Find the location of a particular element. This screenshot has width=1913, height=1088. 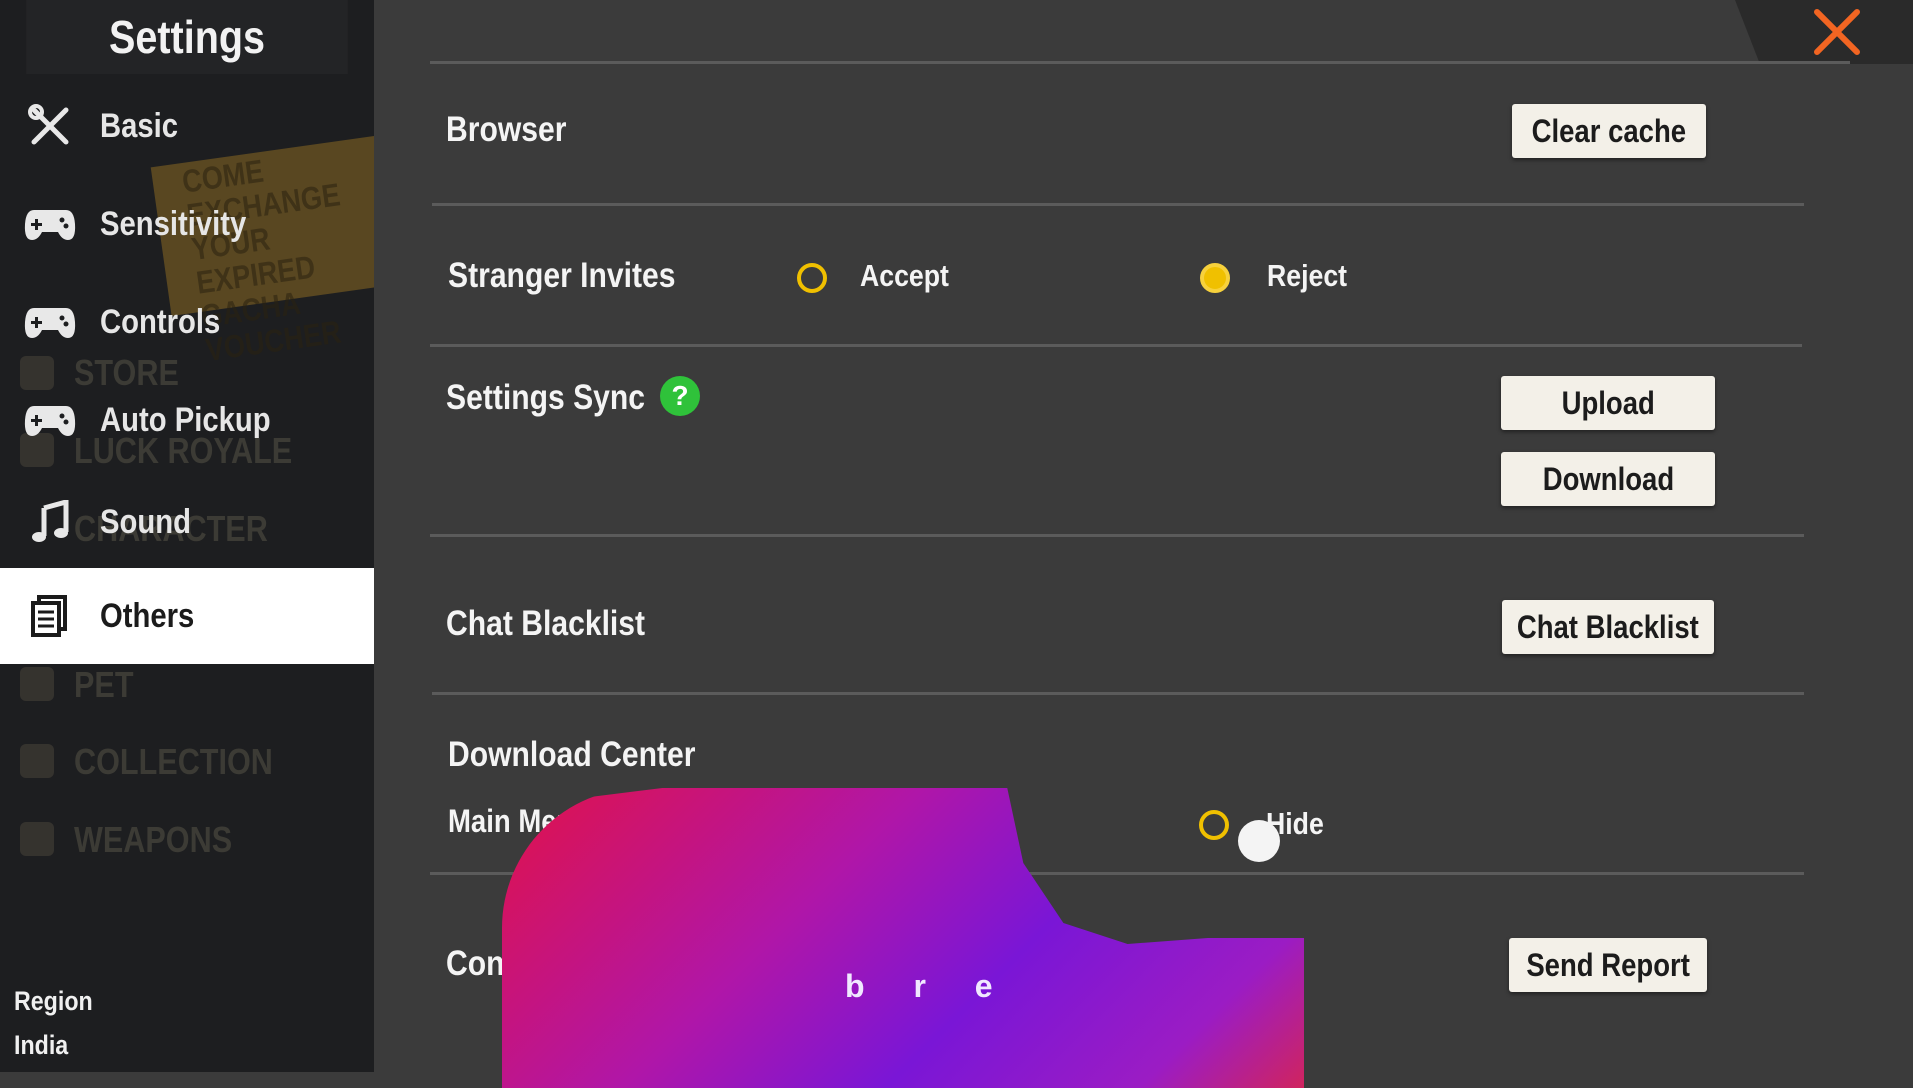

ghost-collection: COLLECTION is located at coordinates (173, 761).